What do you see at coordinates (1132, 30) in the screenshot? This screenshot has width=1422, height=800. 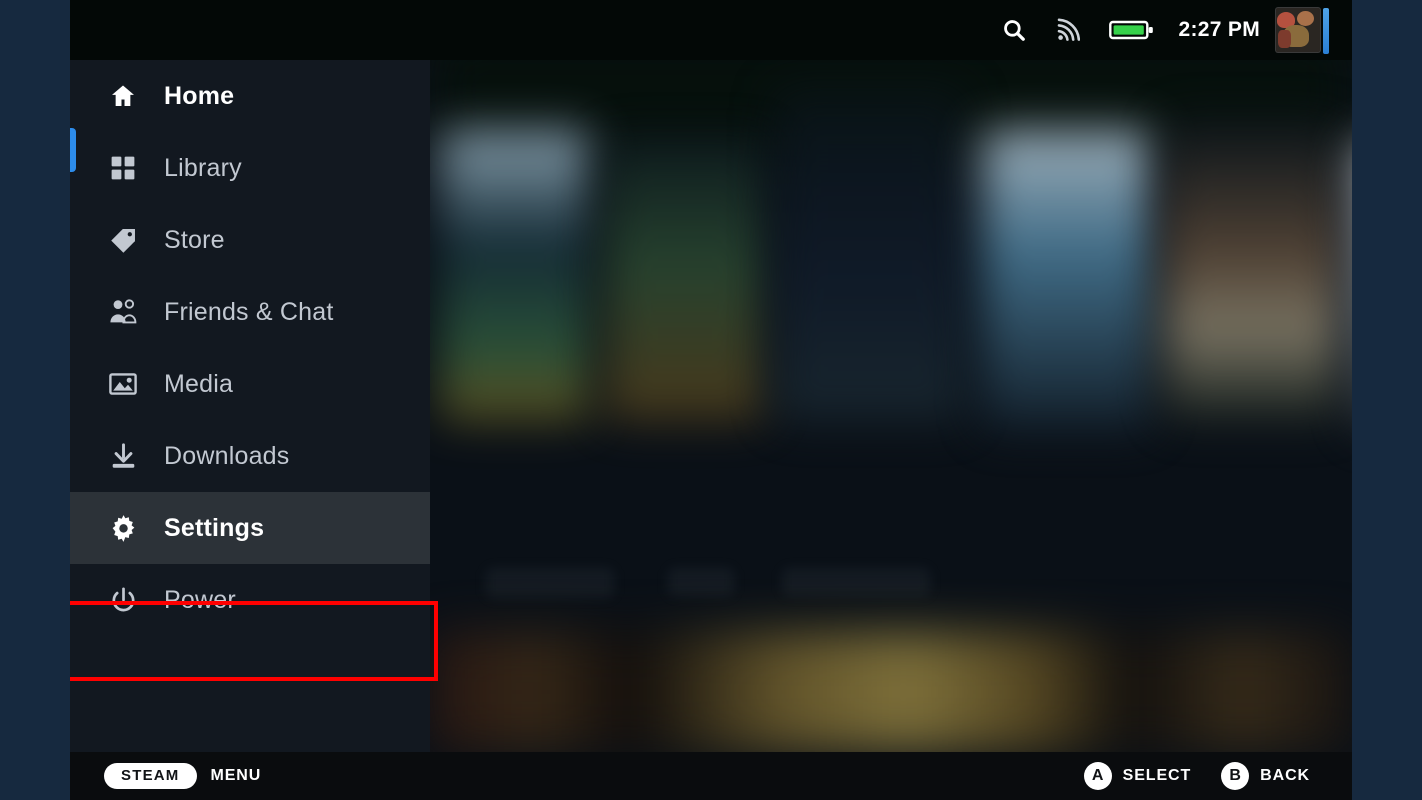 I see `battery-full-icon` at bounding box center [1132, 30].